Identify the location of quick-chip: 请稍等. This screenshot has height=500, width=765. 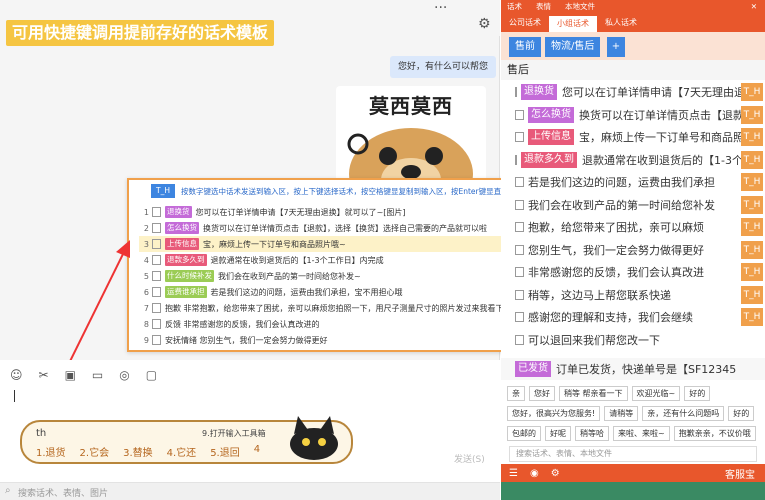
(621, 413).